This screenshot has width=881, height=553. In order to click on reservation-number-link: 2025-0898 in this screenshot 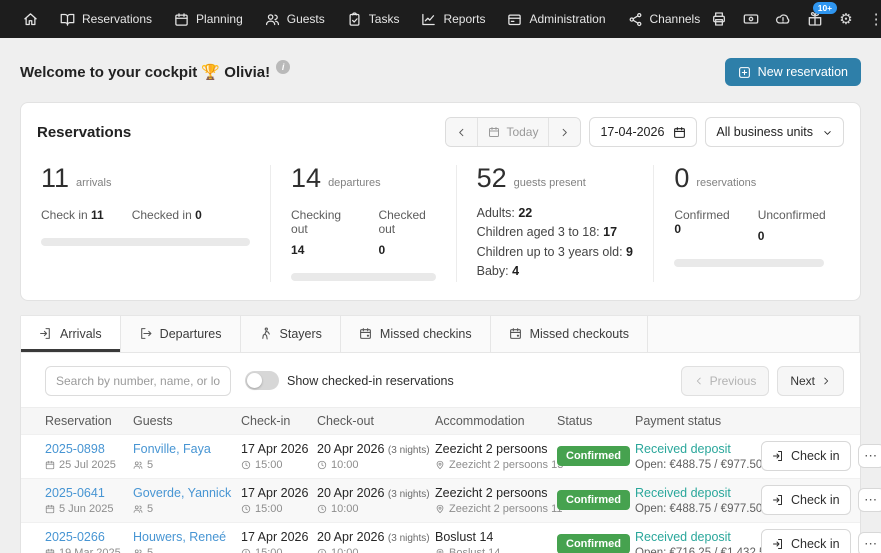, I will do `click(86, 449)`.